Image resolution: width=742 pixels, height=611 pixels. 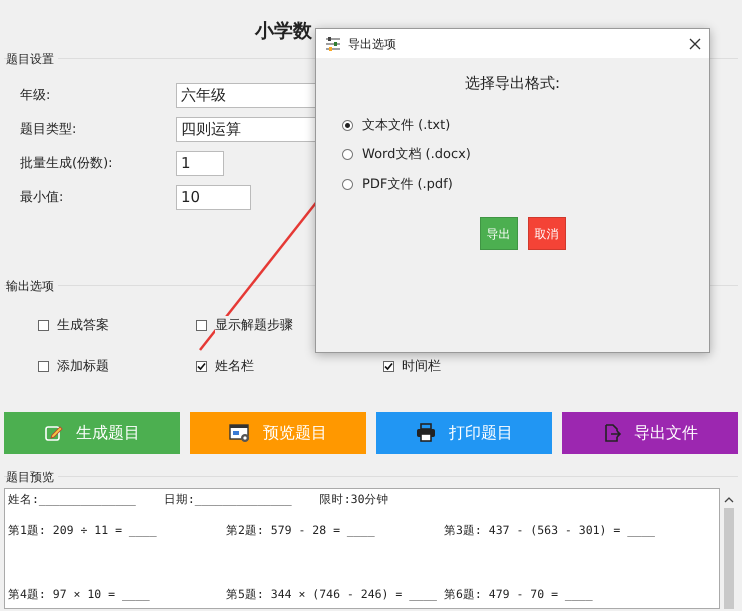 What do you see at coordinates (547, 233) in the screenshot?
I see `cancel-button: 取消` at bounding box center [547, 233].